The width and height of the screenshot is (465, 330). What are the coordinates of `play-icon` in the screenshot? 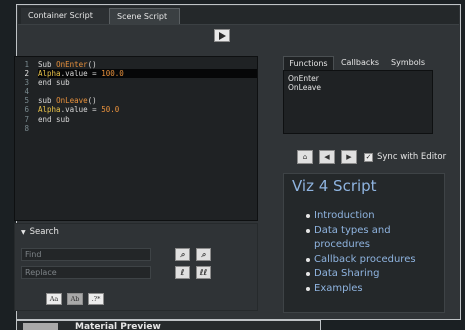 It's located at (222, 36).